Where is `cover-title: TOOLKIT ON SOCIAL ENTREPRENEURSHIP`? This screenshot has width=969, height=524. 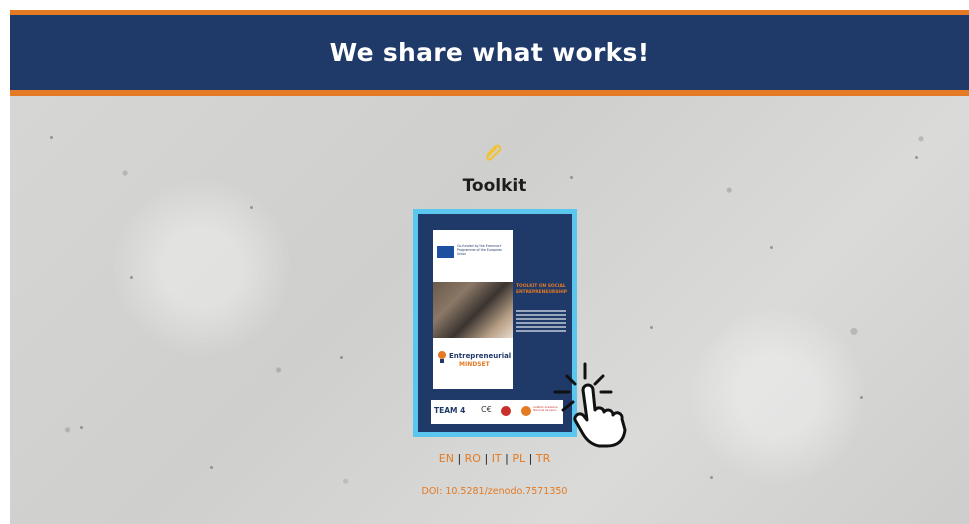 cover-title: TOOLKIT ON SOCIAL ENTREPRENEURSHIP is located at coordinates (541, 289).